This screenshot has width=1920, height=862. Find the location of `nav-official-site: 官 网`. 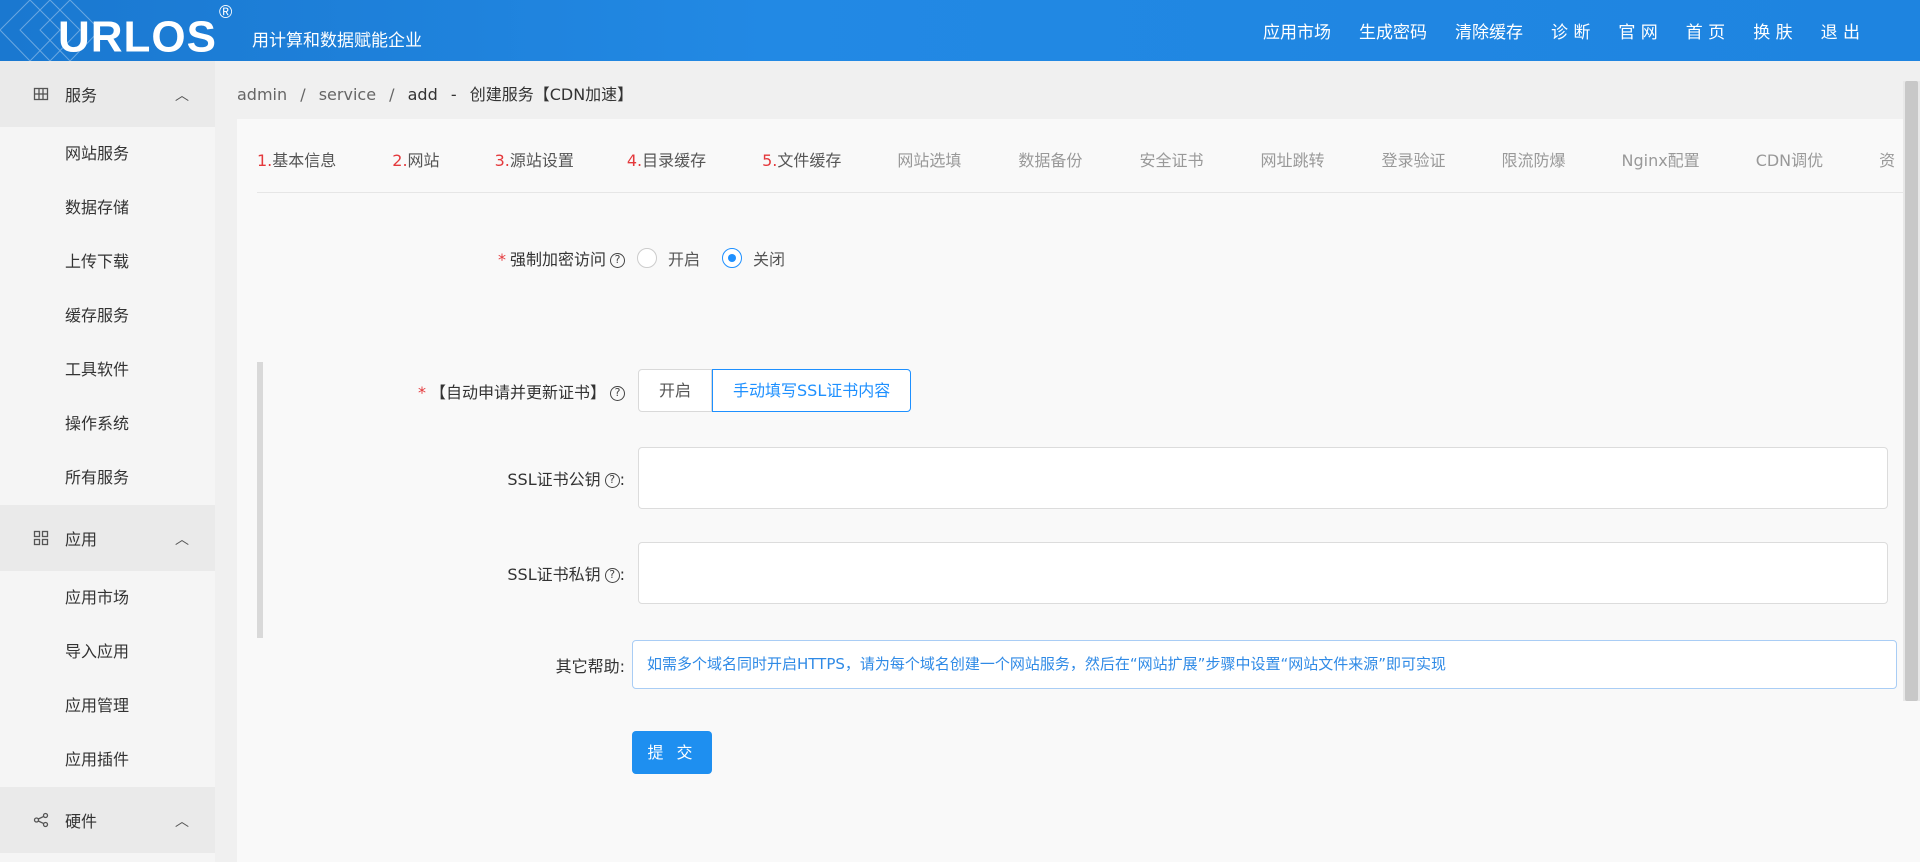

nav-official-site: 官 网 is located at coordinates (1637, 30).